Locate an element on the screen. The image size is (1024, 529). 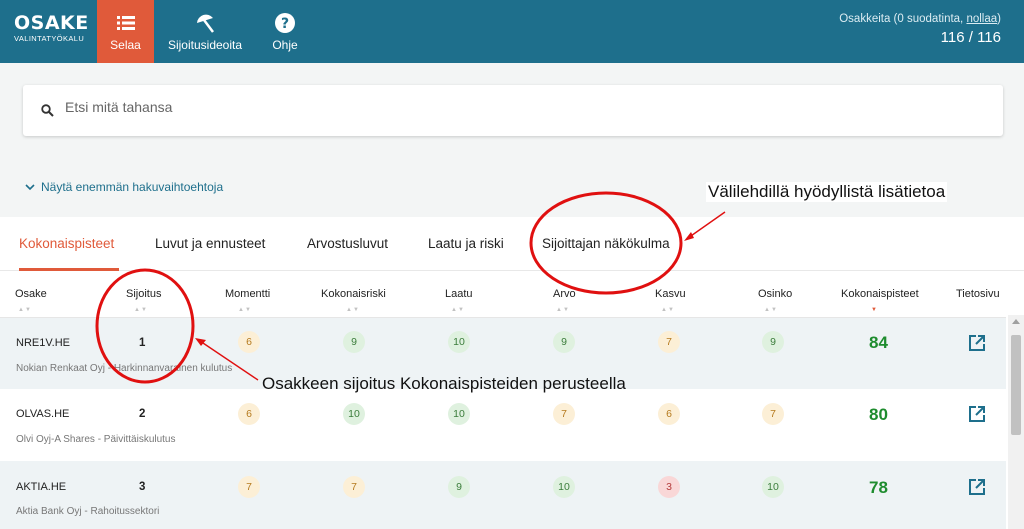
score-arvo: 9 is located at coordinates (564, 342).